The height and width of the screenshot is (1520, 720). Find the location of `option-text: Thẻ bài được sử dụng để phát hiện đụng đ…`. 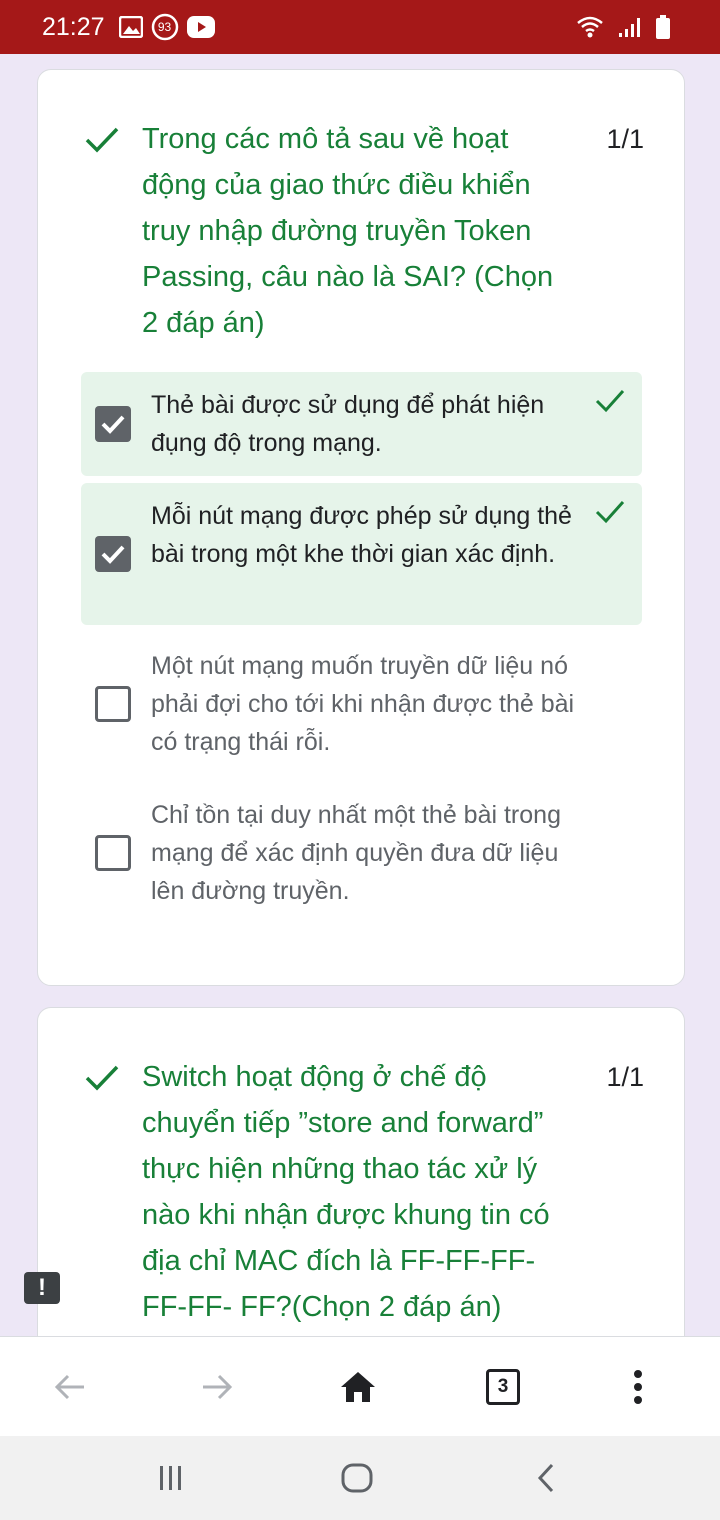

option-text: Thẻ bài được sử dụng để phát hiện đụng đ… is located at coordinates (348, 424).